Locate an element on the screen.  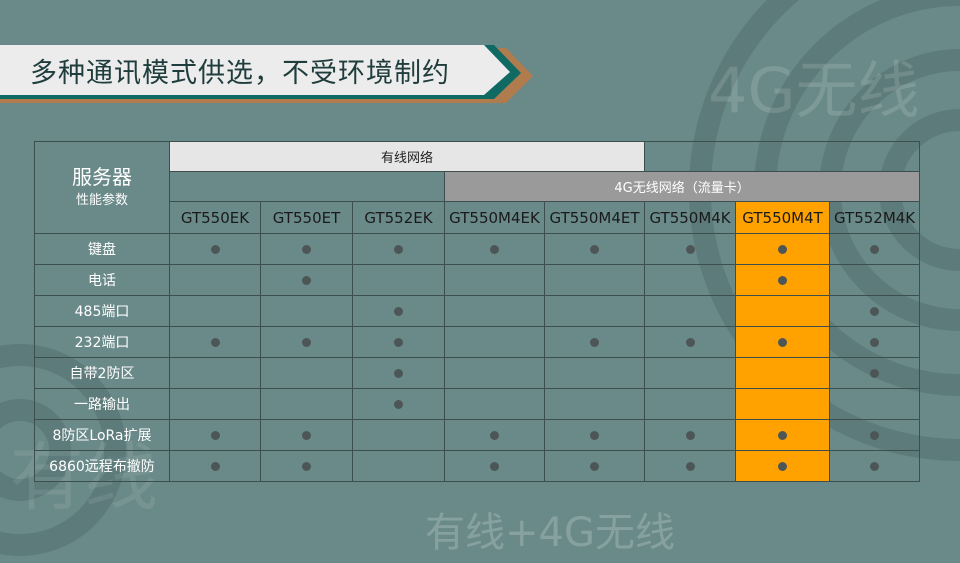
table-corner: 服务器 性能参数 is located at coordinates (102, 187).